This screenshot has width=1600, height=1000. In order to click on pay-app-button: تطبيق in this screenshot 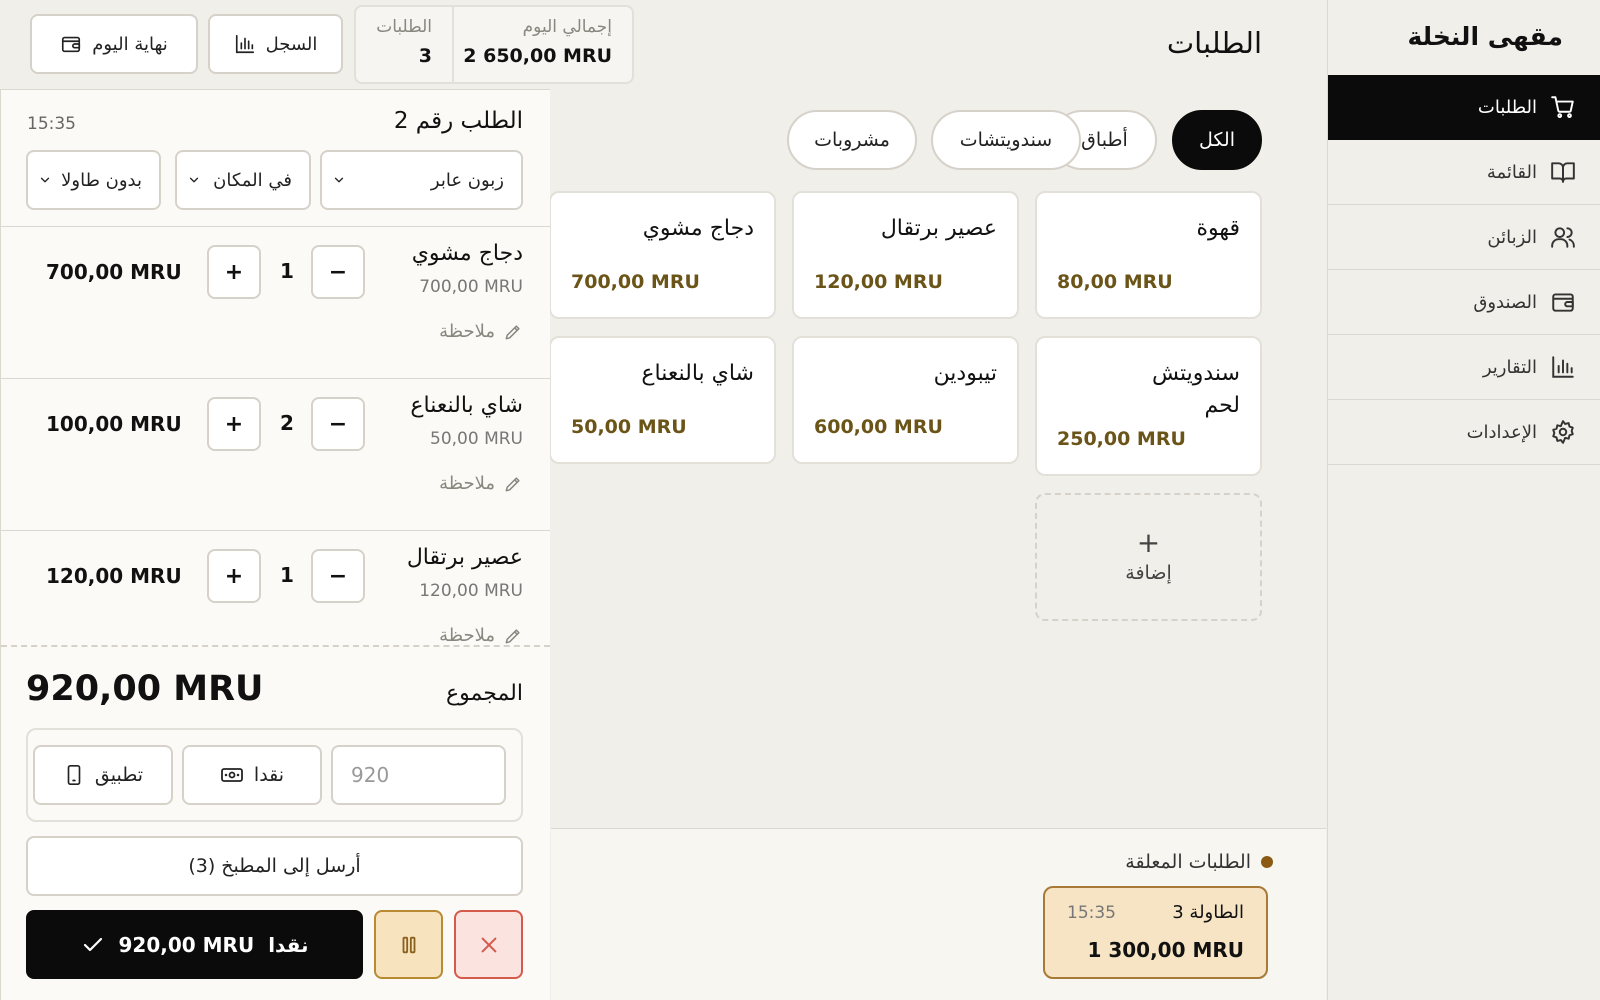, I will do `click(103, 775)`.